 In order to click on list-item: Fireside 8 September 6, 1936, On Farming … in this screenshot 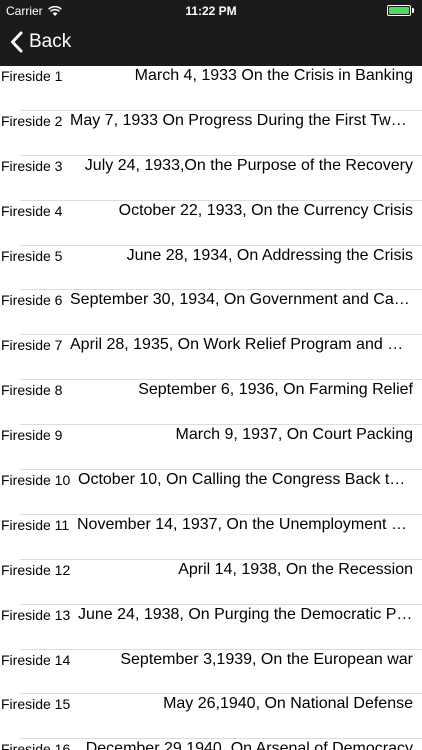, I will do `click(211, 403)`.